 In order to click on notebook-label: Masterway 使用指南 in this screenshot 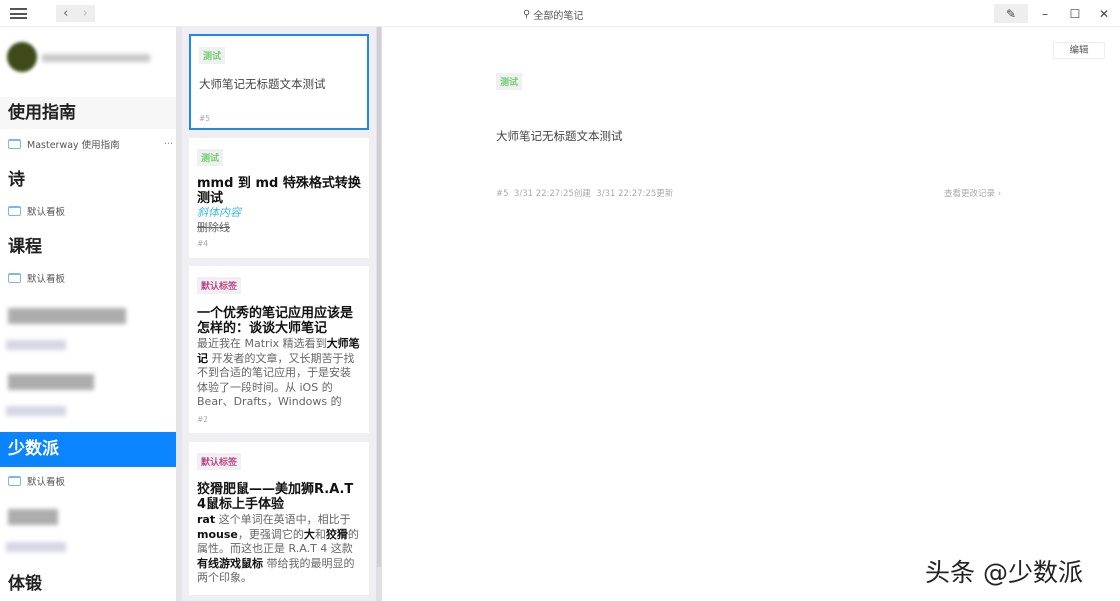, I will do `click(73, 145)`.